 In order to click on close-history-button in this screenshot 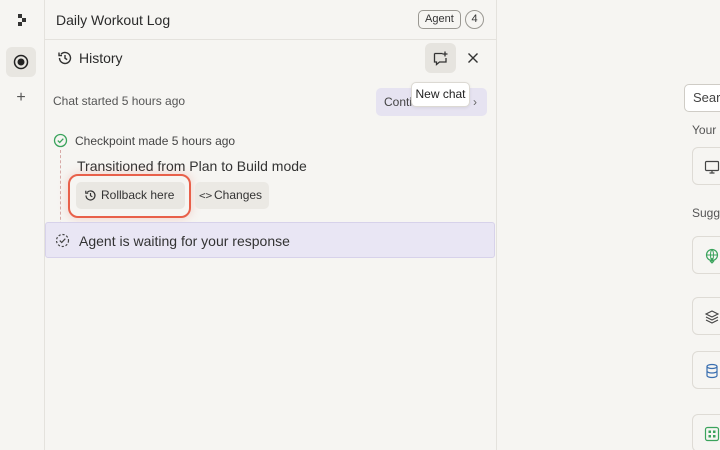, I will do `click(473, 58)`.